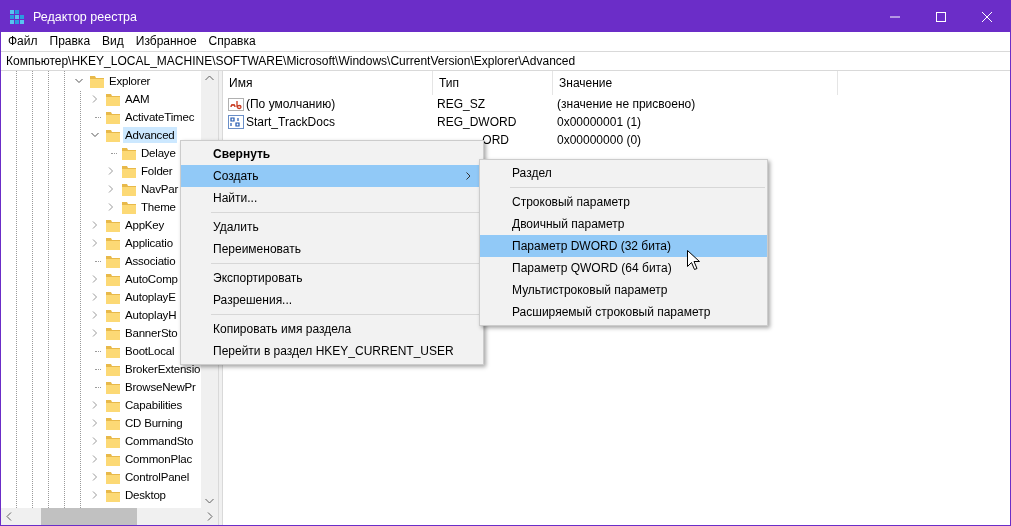  I want to click on menu-item: Справка, so click(232, 41).